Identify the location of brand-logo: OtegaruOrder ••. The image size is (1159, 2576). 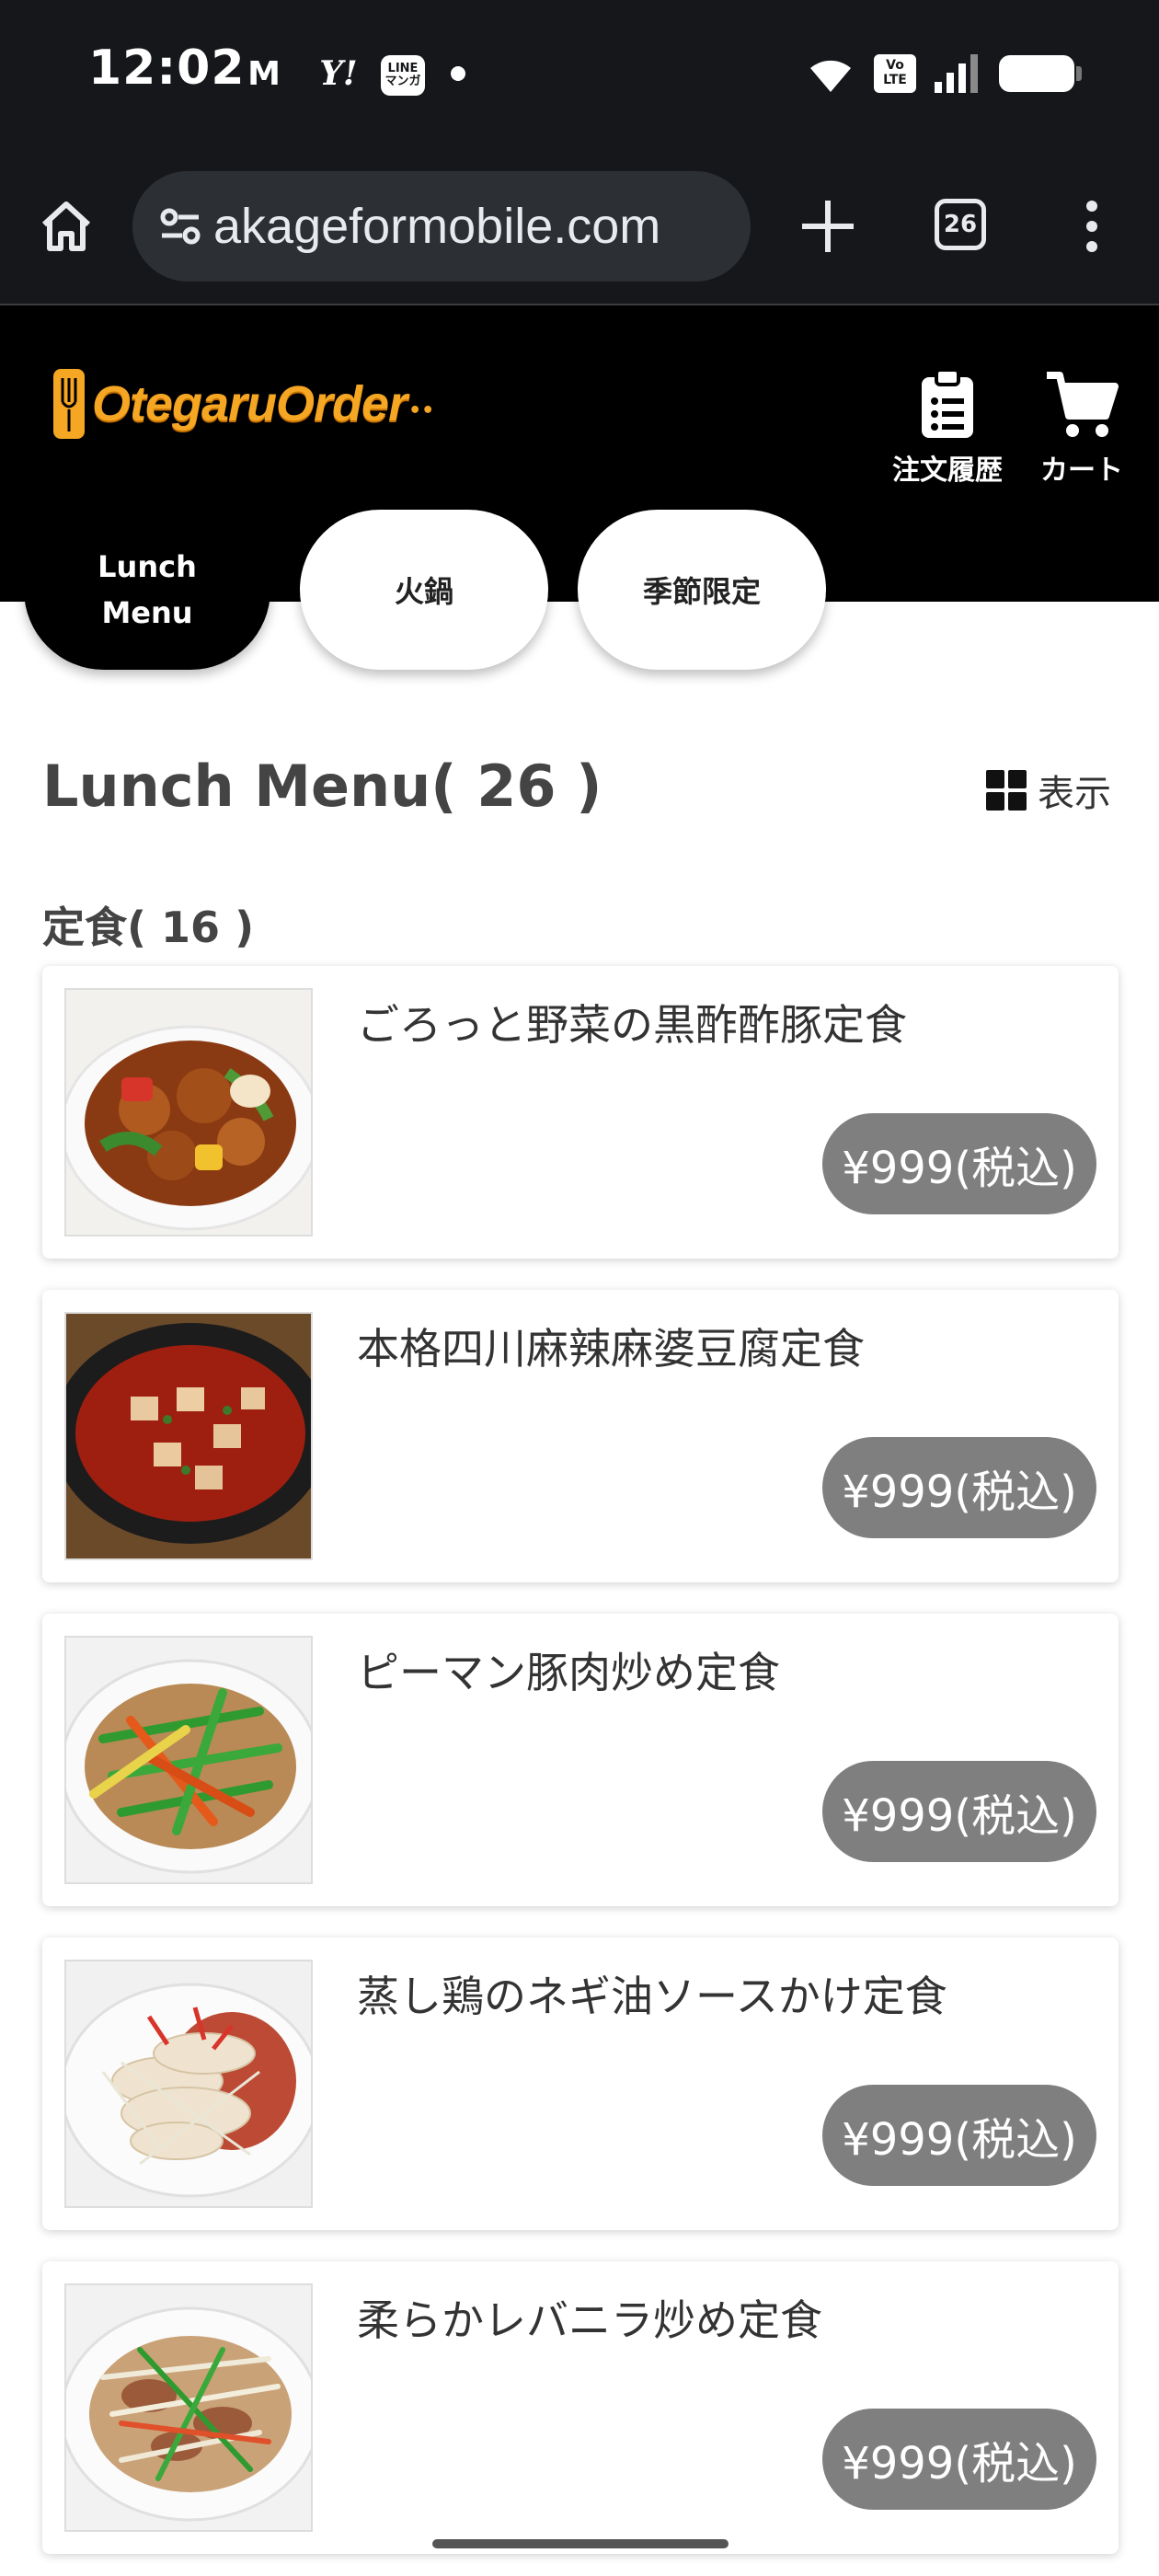
(243, 403).